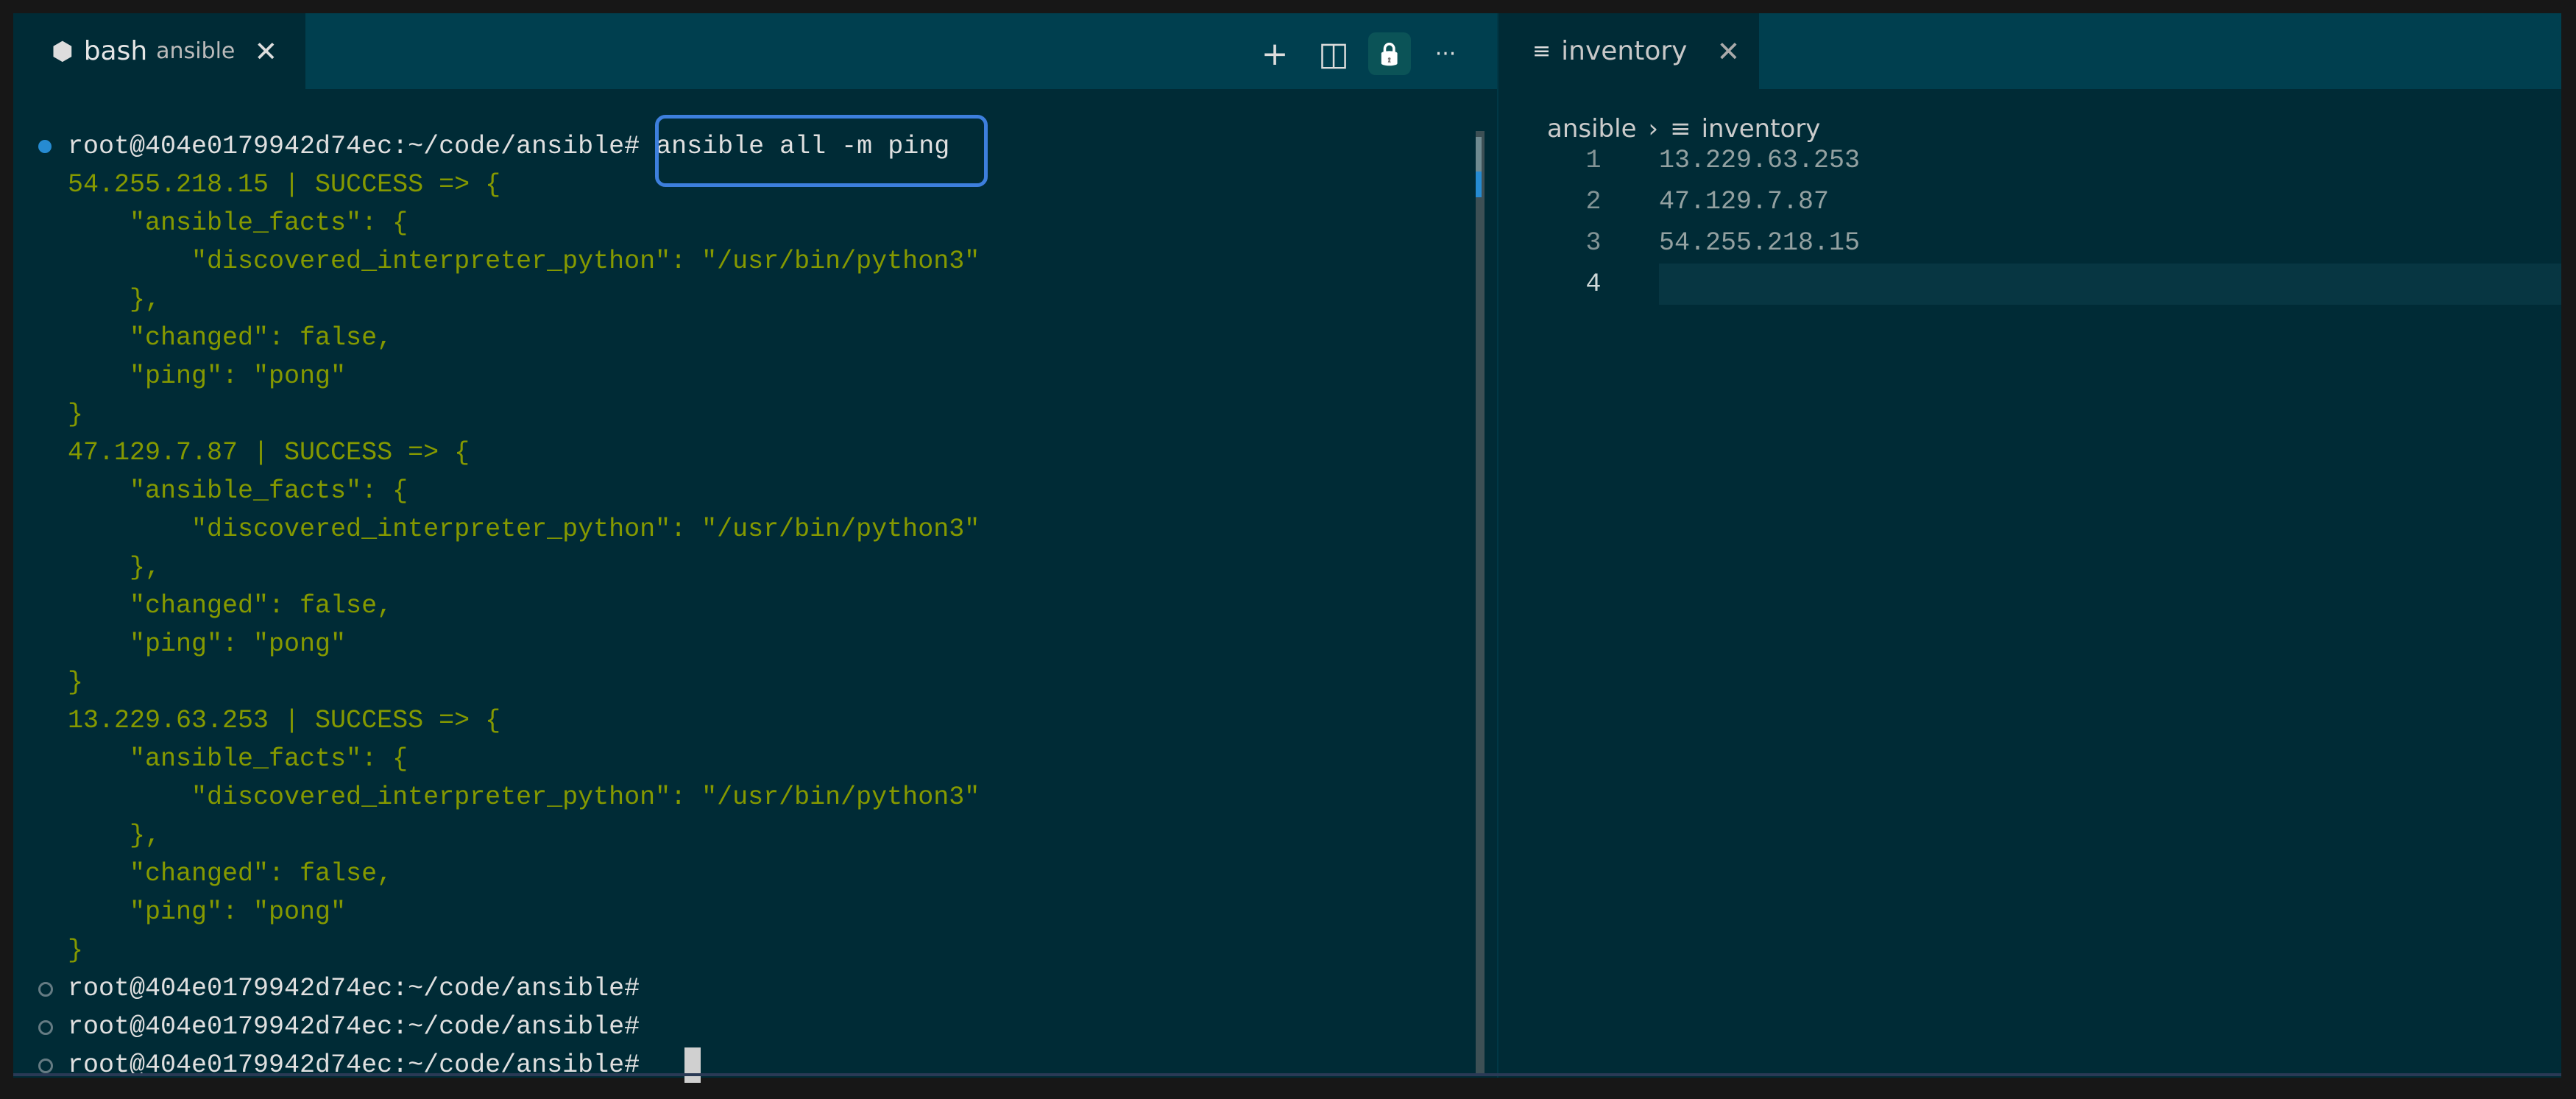 This screenshot has height=1099, width=2576. Describe the element at coordinates (1593, 201) in the screenshot. I see `line-number: 2` at that location.